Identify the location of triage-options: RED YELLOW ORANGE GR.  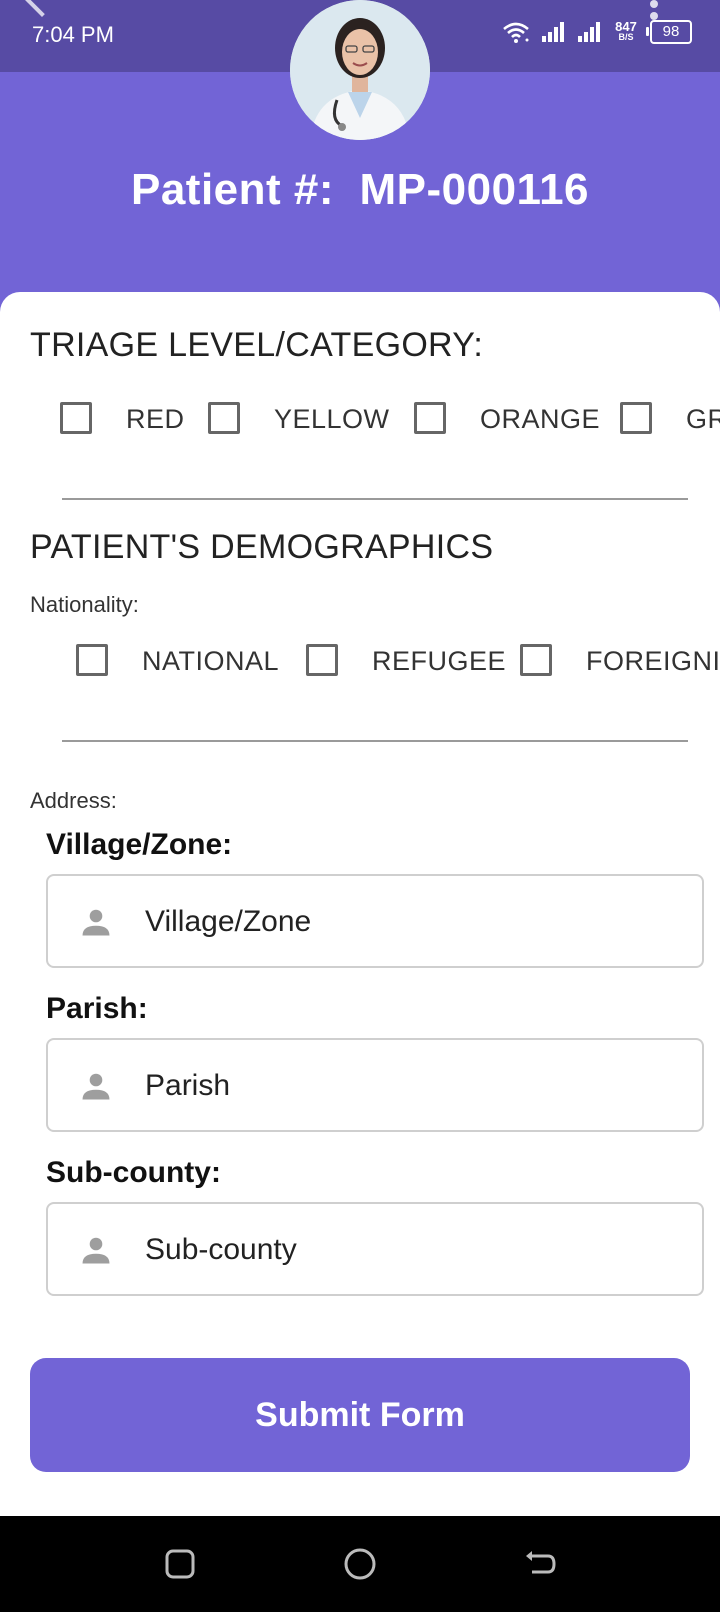
(360, 418).